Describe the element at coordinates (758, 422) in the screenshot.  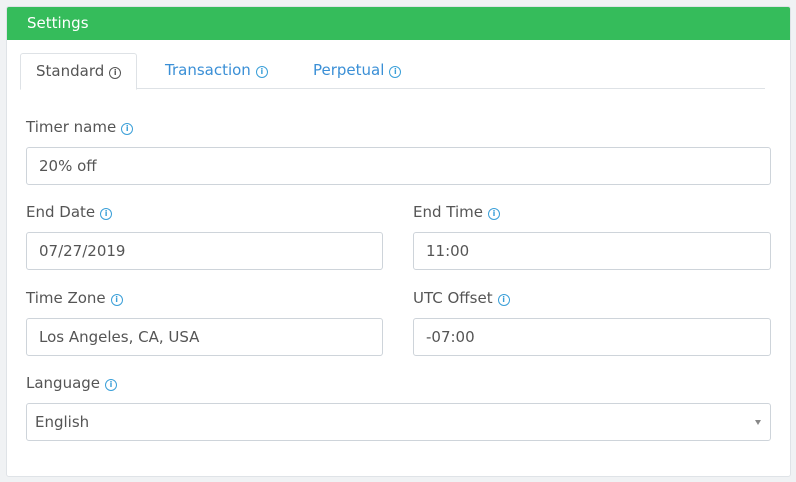
I see `caret-down-icon` at that location.